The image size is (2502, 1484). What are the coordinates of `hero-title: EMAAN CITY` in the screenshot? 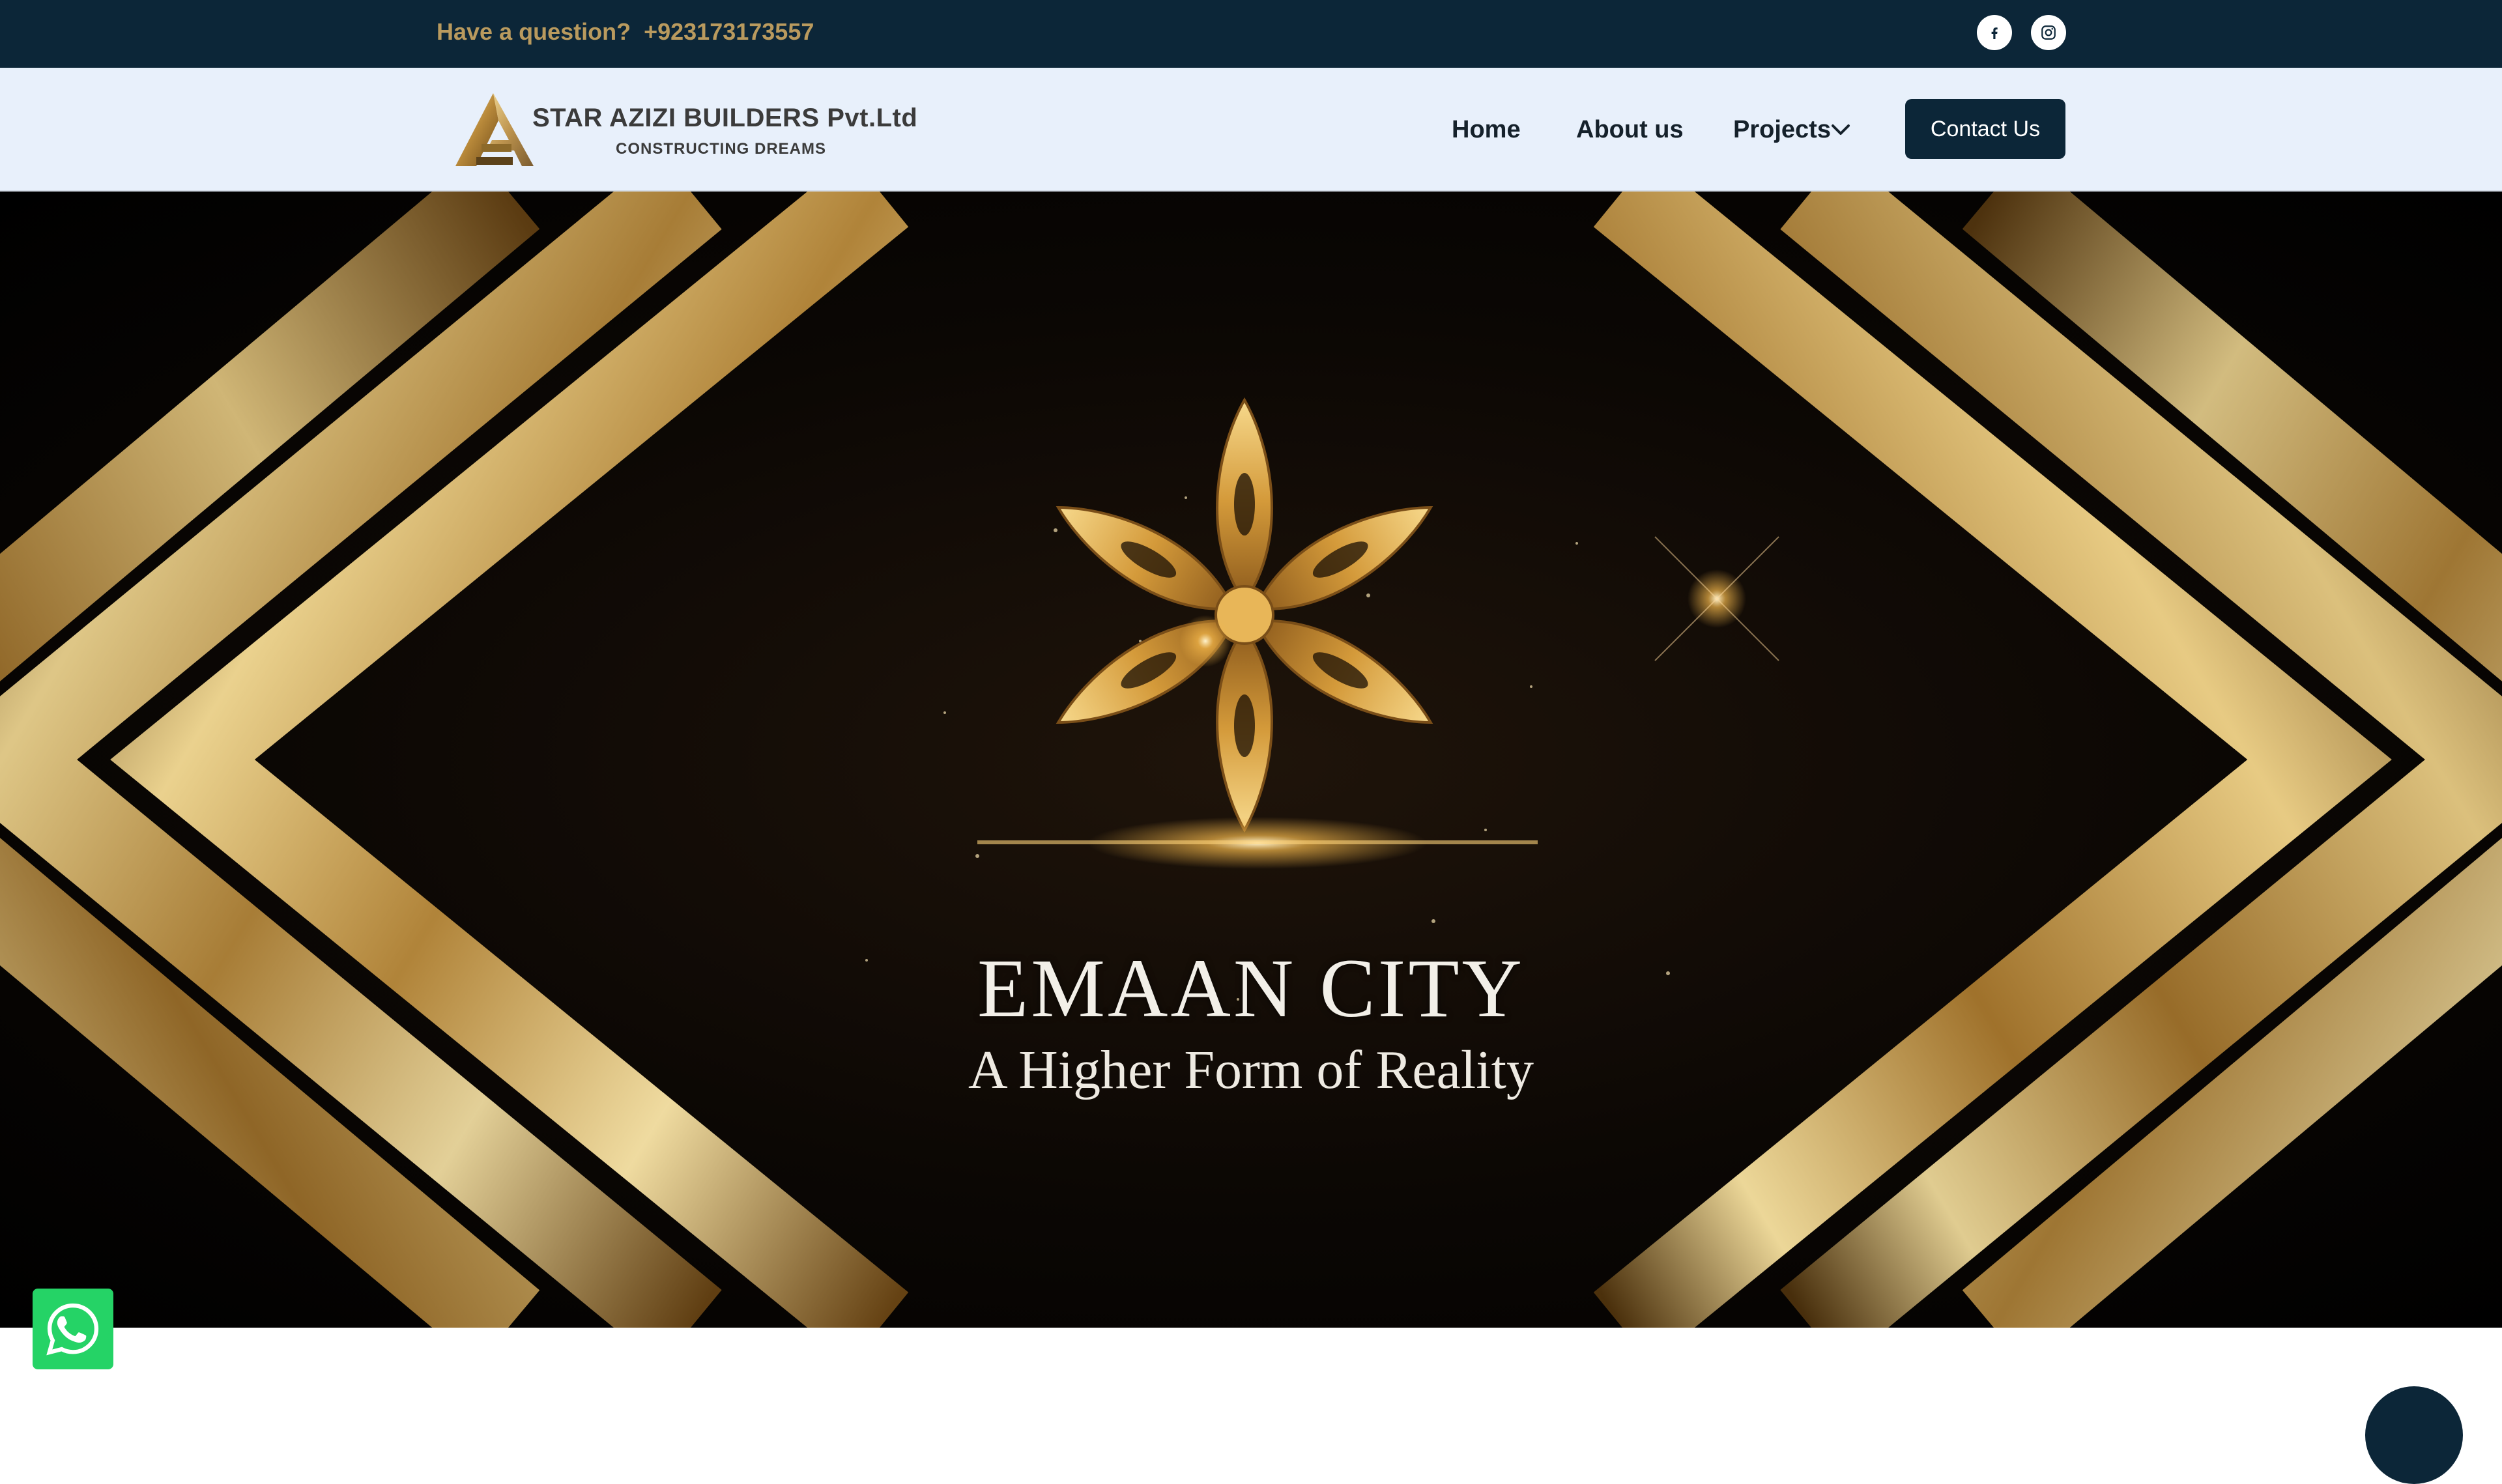 It's located at (1251, 989).